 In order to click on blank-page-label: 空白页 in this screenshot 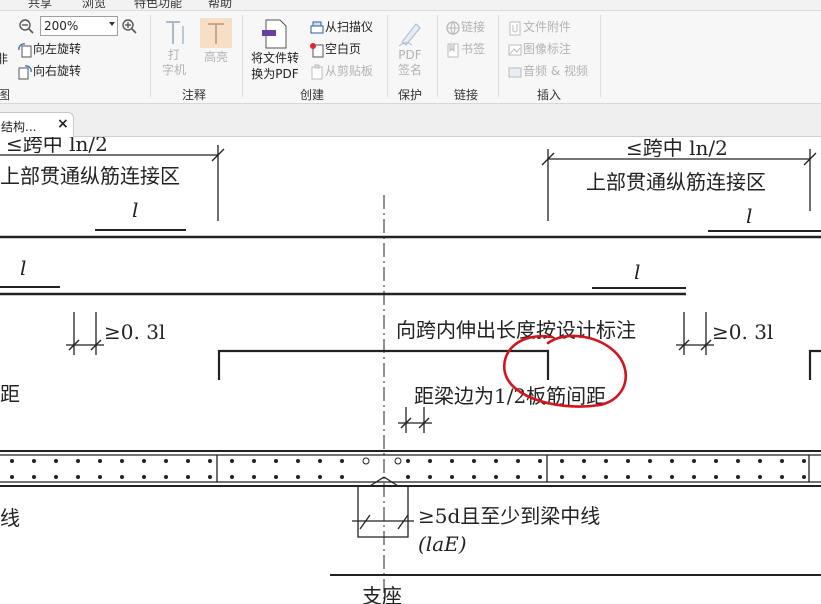, I will do `click(343, 49)`.